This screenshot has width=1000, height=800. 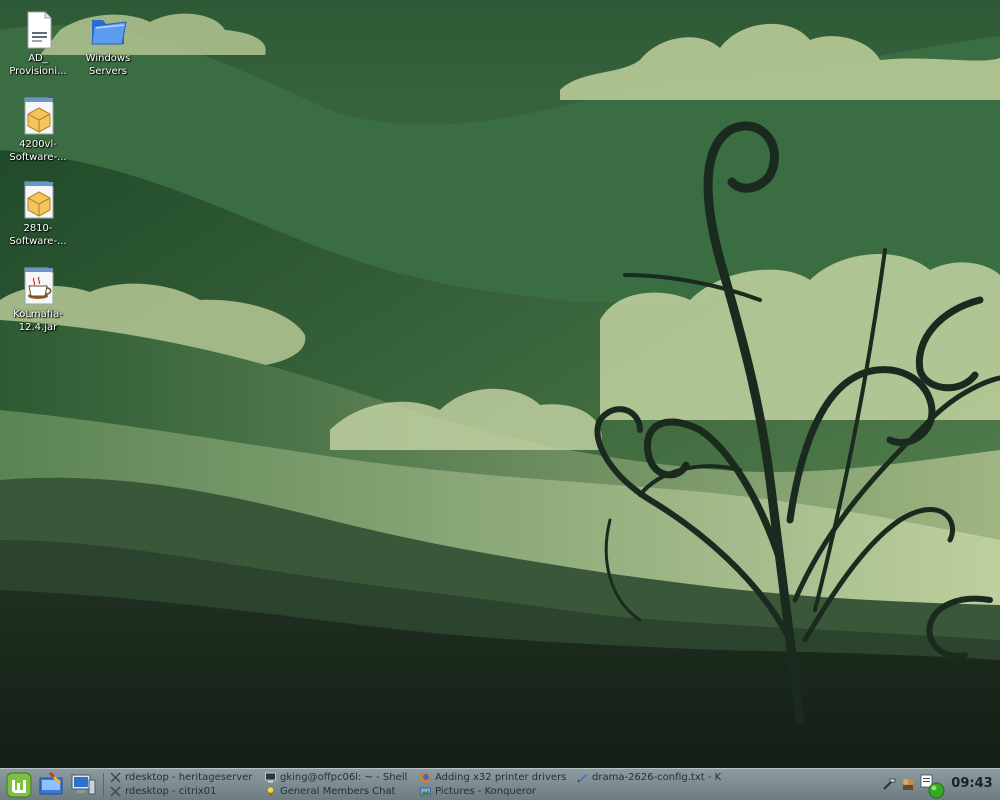 What do you see at coordinates (582, 778) in the screenshot?
I see `text-editor-icon` at bounding box center [582, 778].